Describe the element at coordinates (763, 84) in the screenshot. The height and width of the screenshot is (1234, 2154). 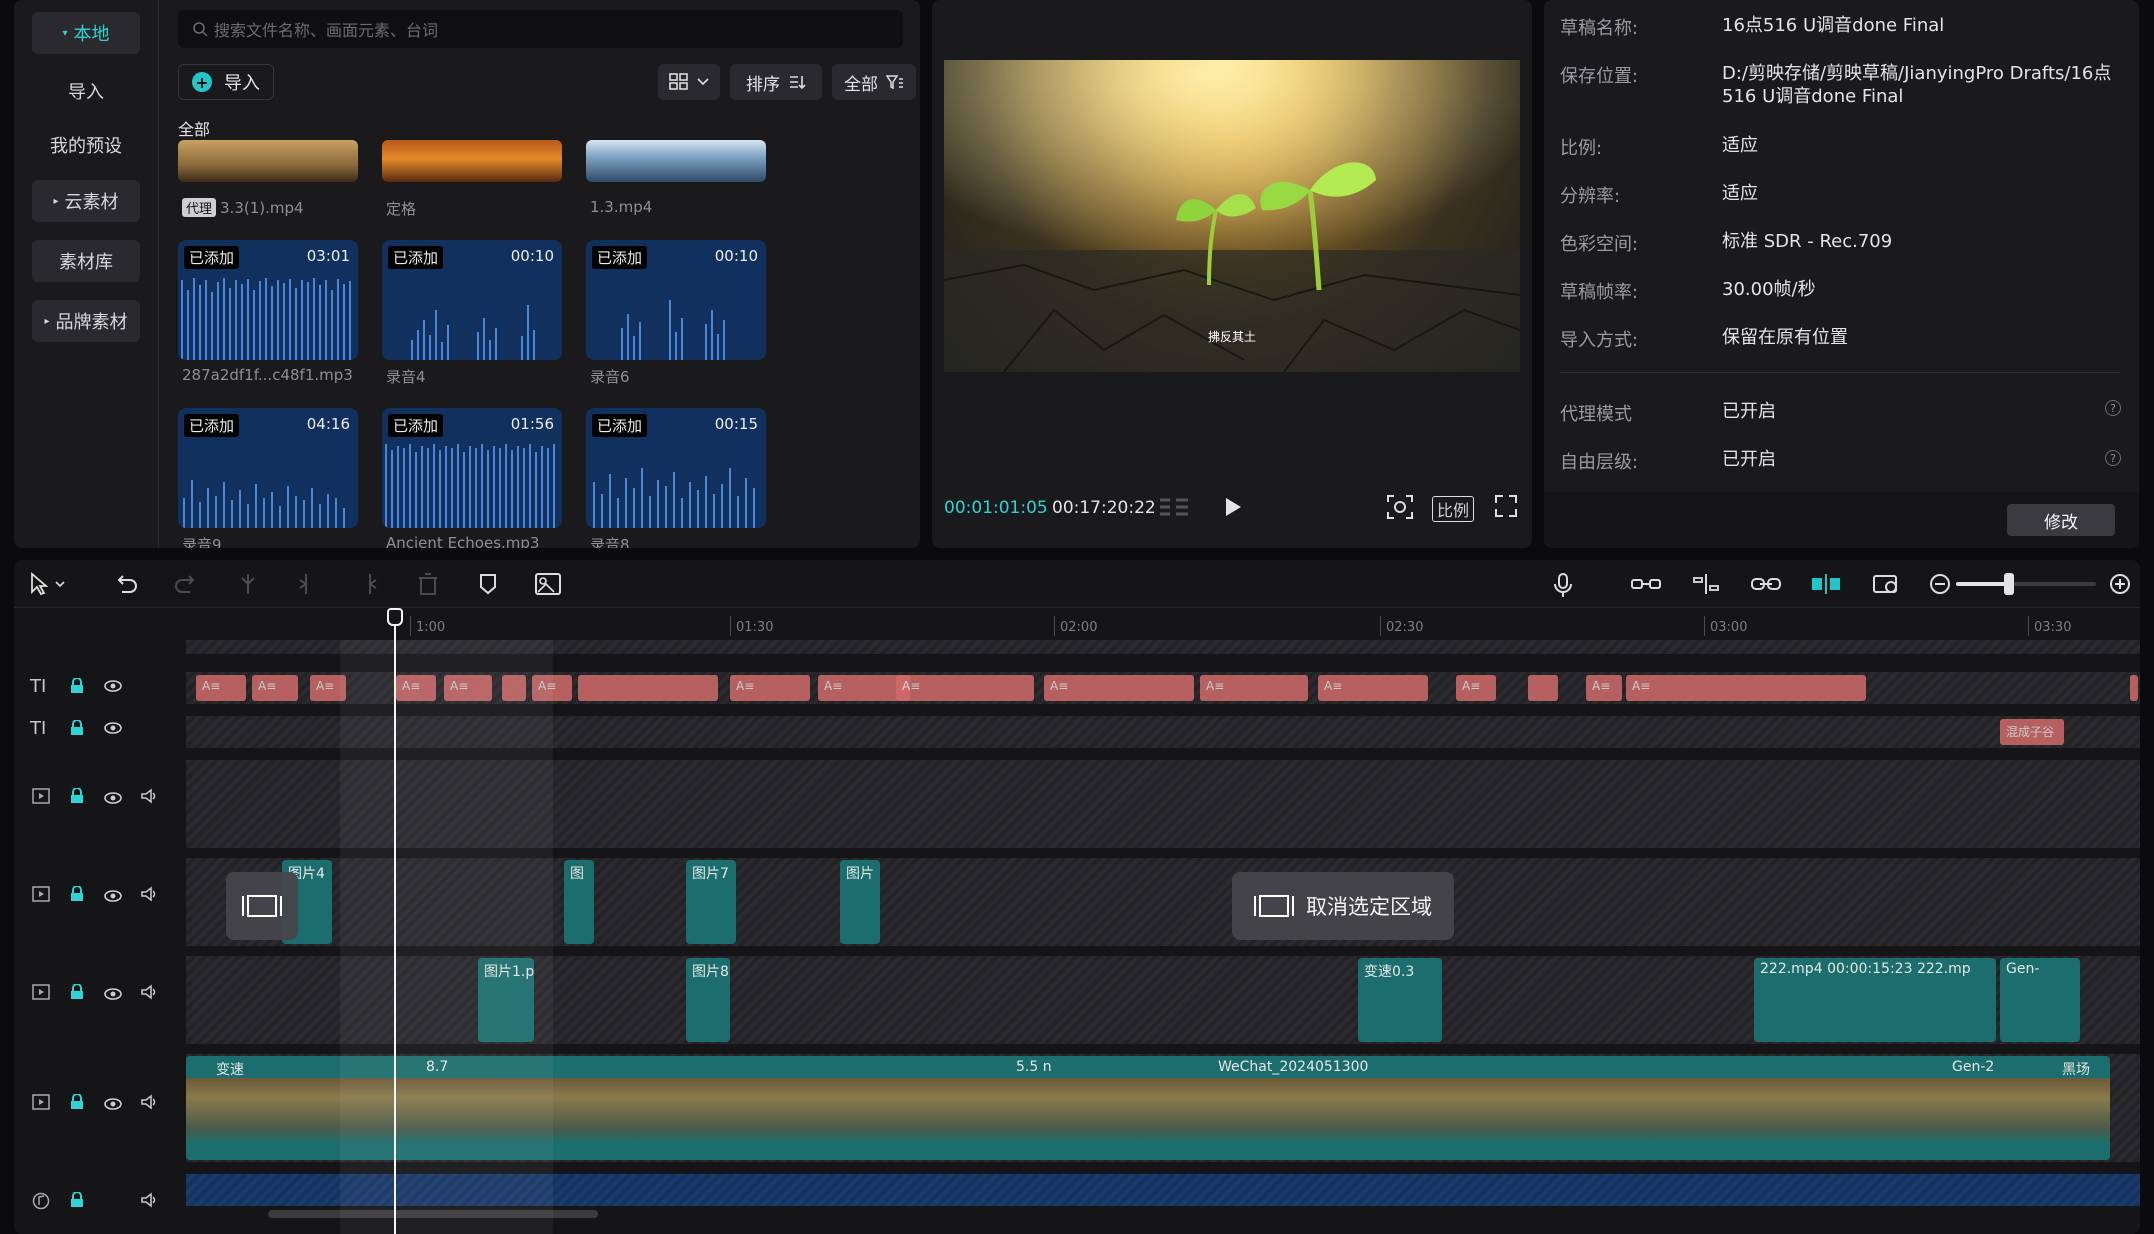
I see `sort-label: 排序` at that location.